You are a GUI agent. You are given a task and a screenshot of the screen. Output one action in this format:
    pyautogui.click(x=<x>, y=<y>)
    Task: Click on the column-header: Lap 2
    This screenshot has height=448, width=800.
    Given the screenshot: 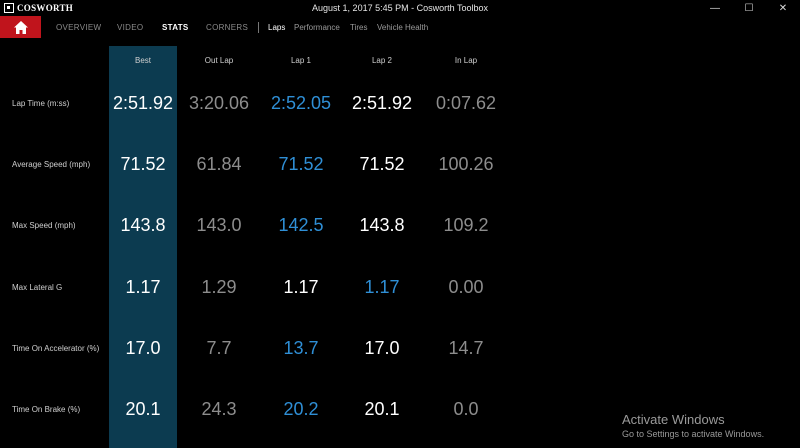 What is the action you would take?
    pyautogui.click(x=382, y=60)
    